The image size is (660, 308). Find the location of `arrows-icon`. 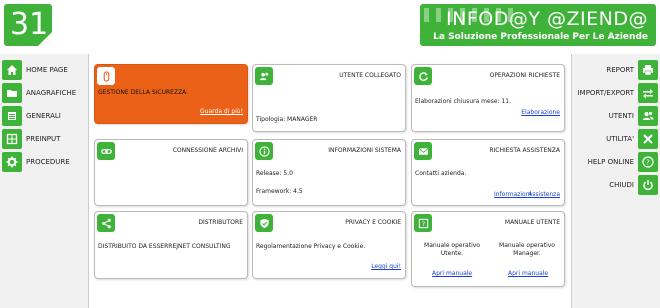

arrows-icon is located at coordinates (648, 92).